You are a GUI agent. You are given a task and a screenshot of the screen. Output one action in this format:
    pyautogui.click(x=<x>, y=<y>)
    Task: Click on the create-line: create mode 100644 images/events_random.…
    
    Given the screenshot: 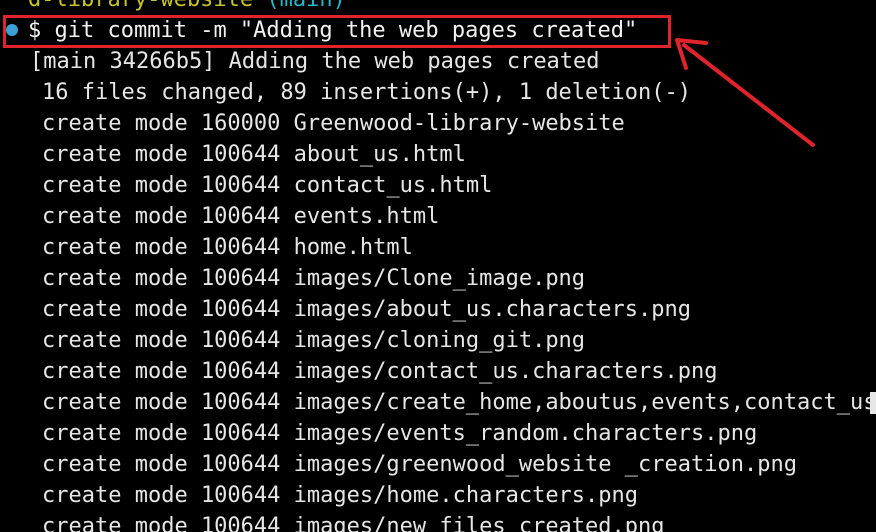 What is the action you would take?
    pyautogui.click(x=400, y=433)
    